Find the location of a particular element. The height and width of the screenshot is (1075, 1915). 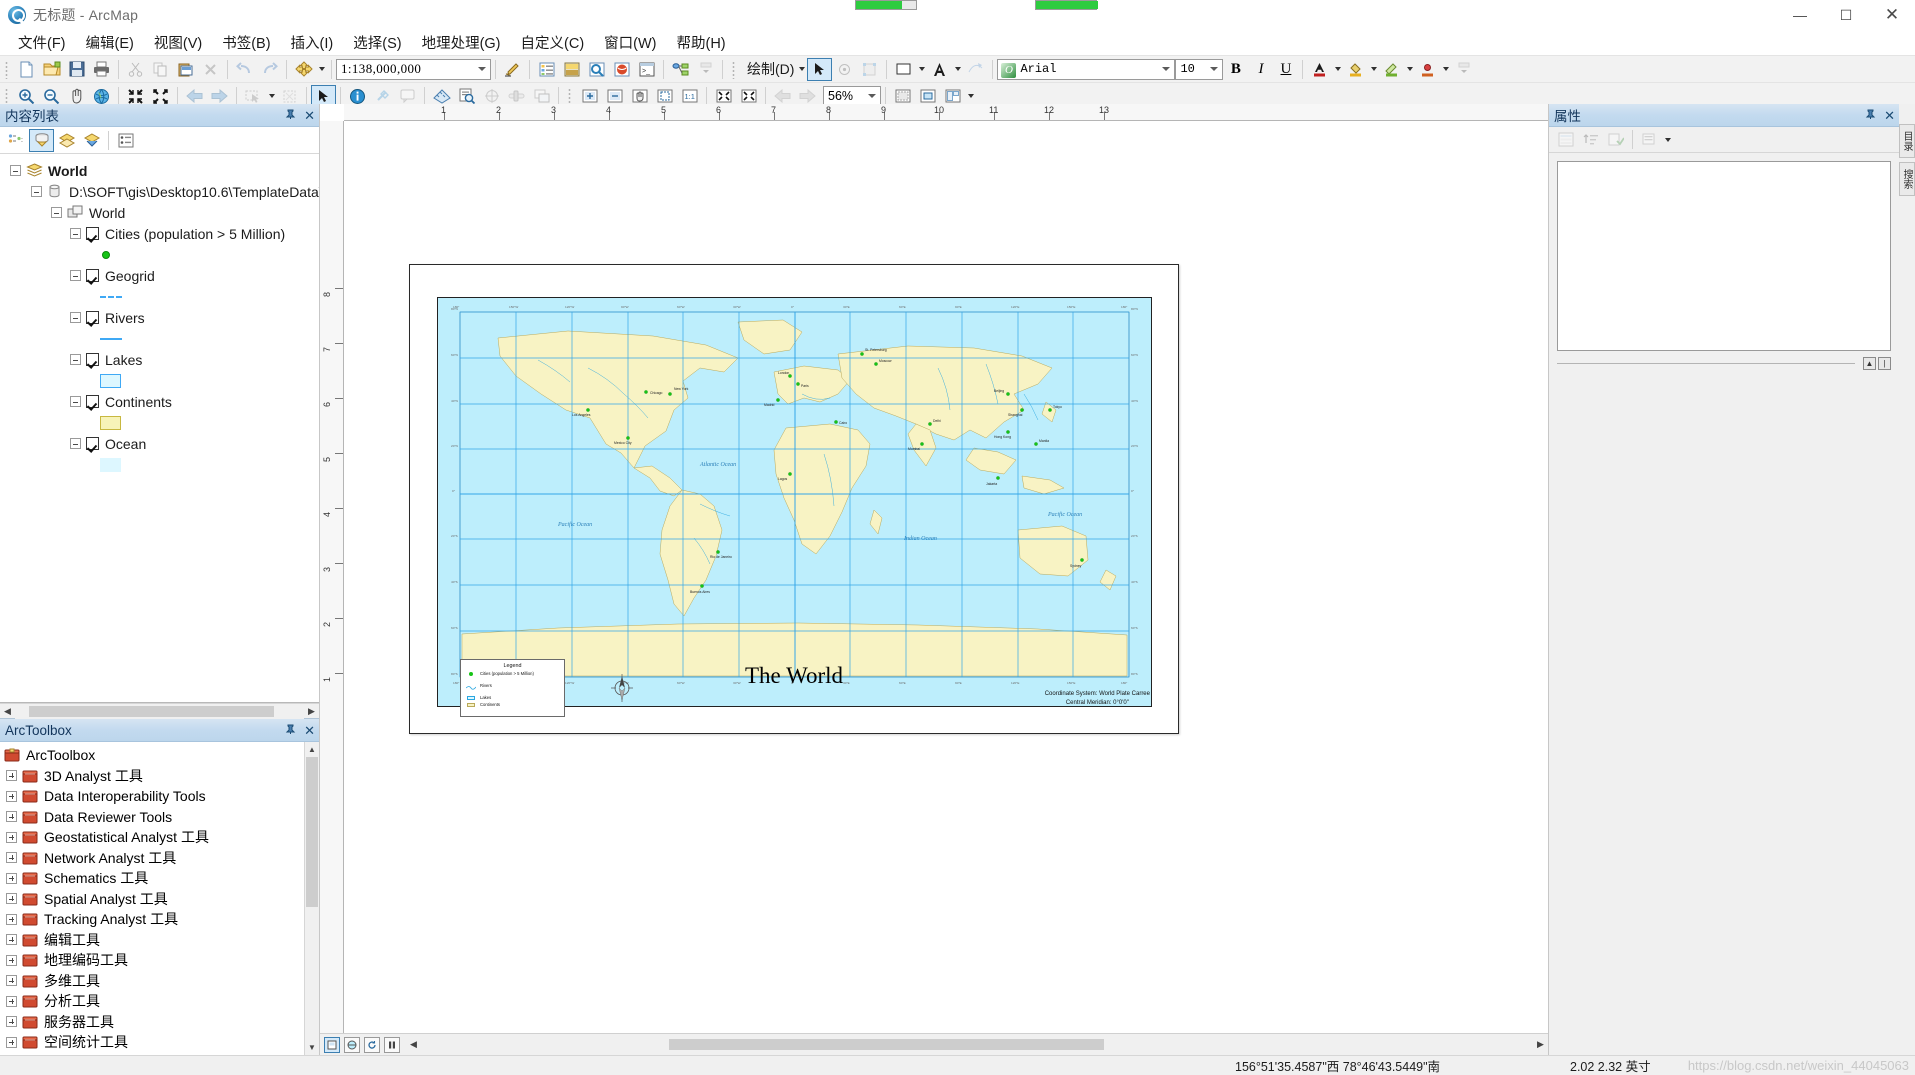

arctoolbox-scroll-thumb is located at coordinates (312, 832).